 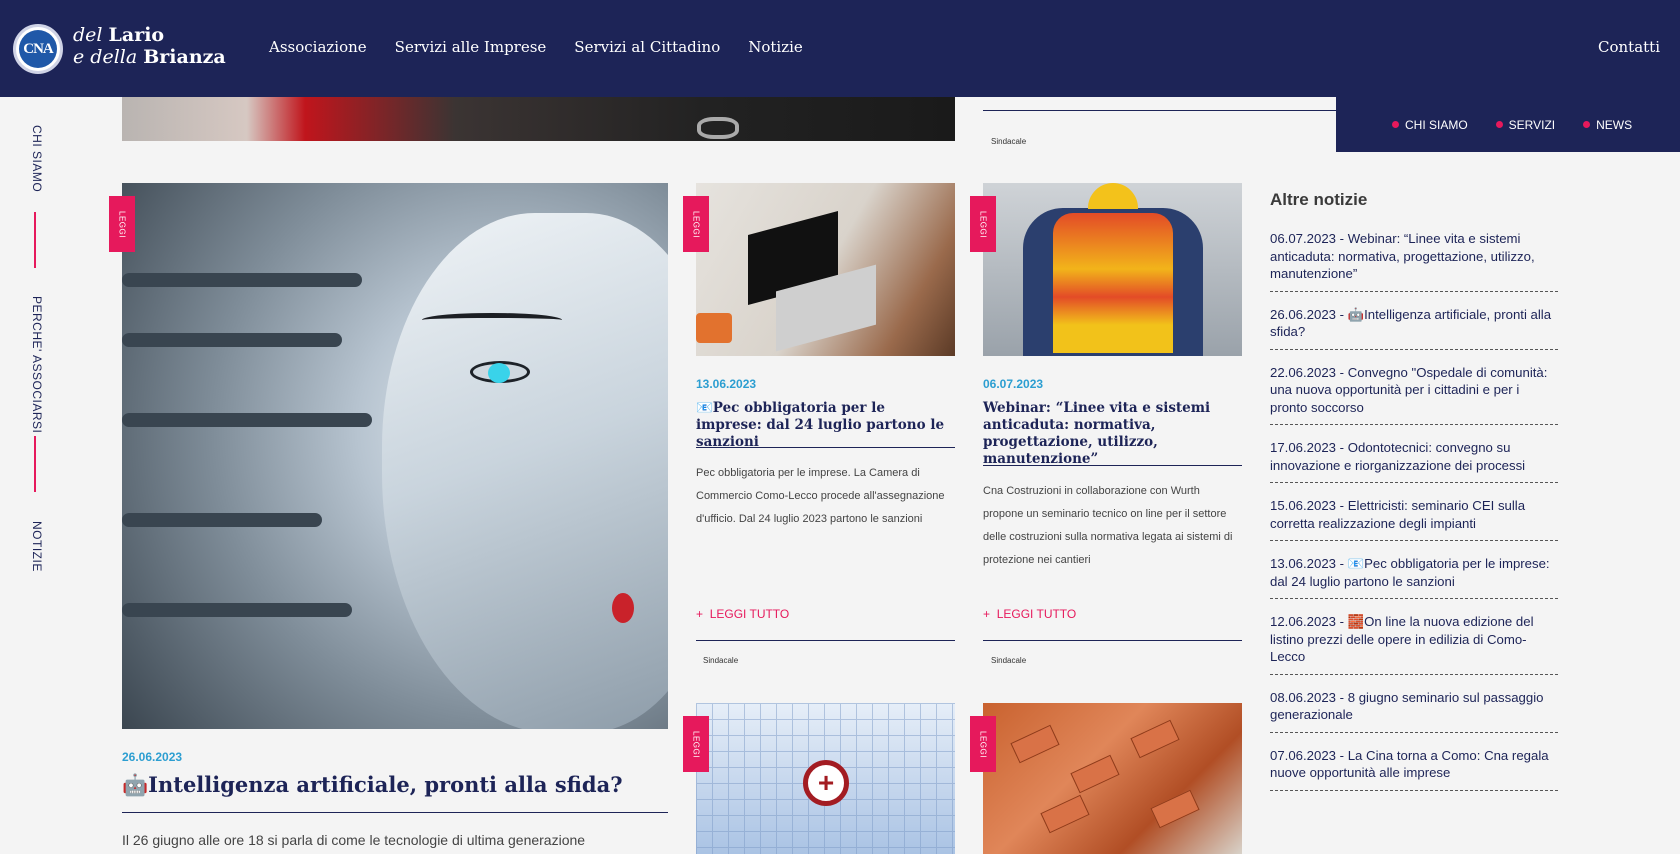 What do you see at coordinates (1629, 47) in the screenshot?
I see `contact-link: Contatti` at bounding box center [1629, 47].